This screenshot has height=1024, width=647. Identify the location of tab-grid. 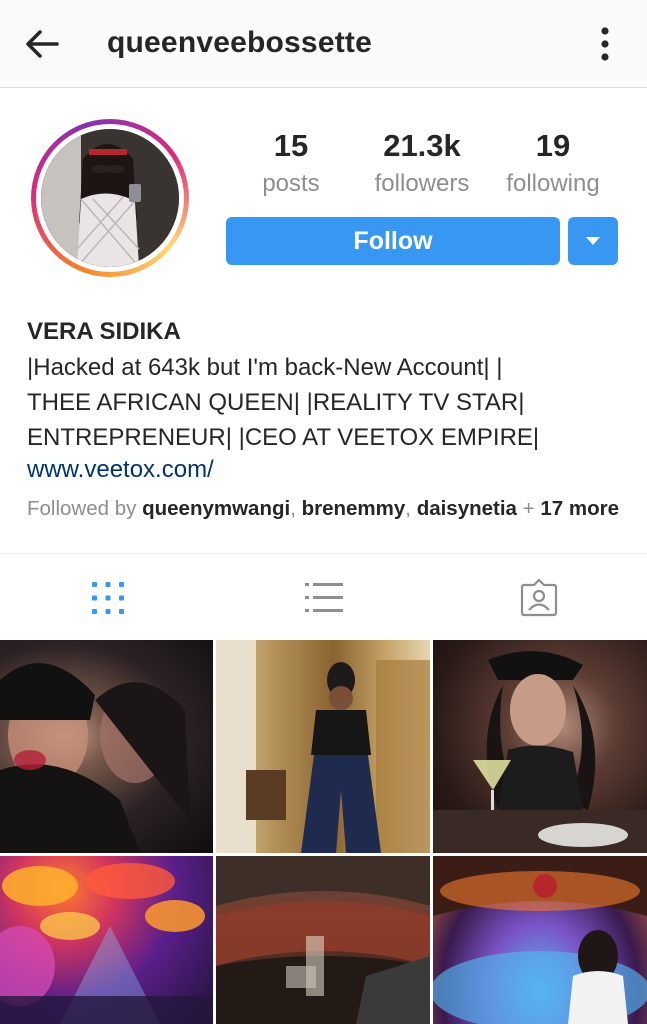
(108, 597).